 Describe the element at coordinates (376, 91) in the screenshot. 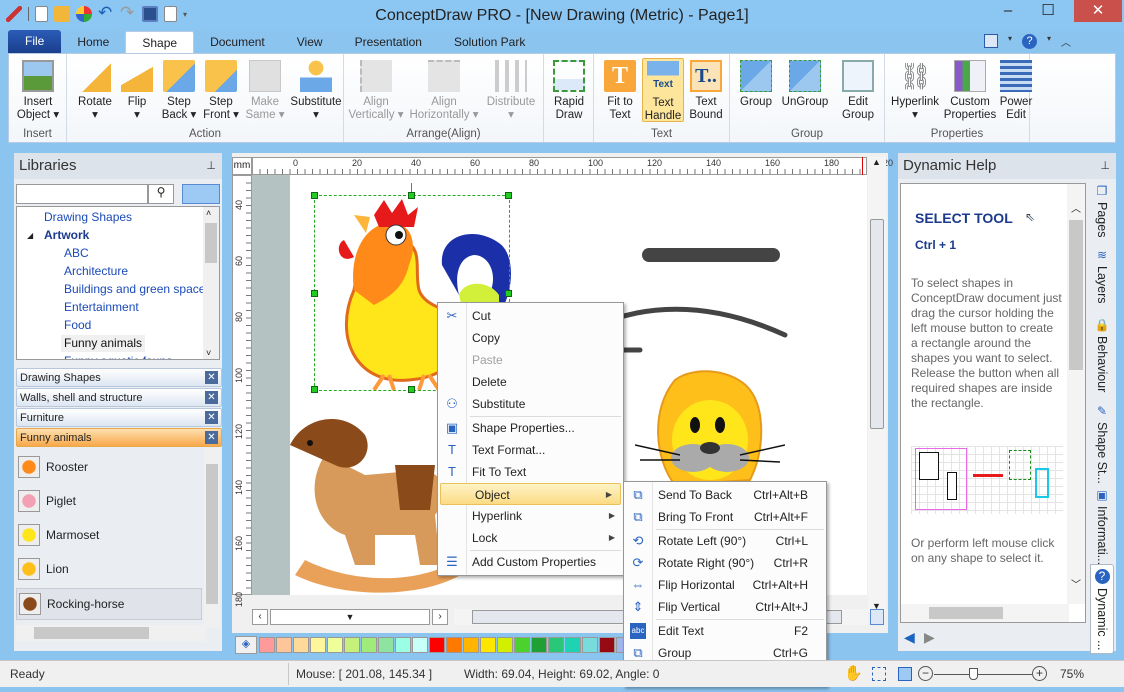

I see `align-vertically-button: Align Vertically ▾` at that location.